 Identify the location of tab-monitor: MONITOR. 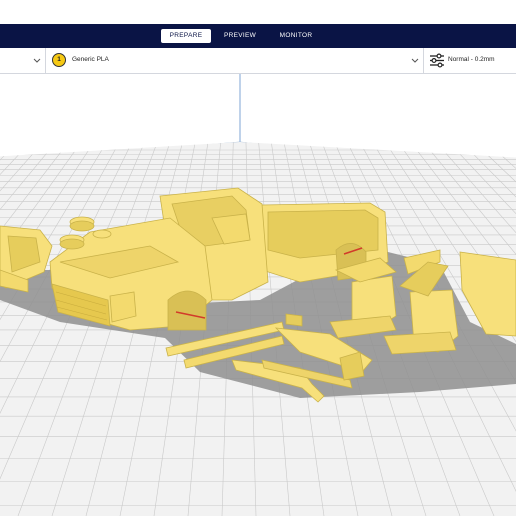
(296, 36).